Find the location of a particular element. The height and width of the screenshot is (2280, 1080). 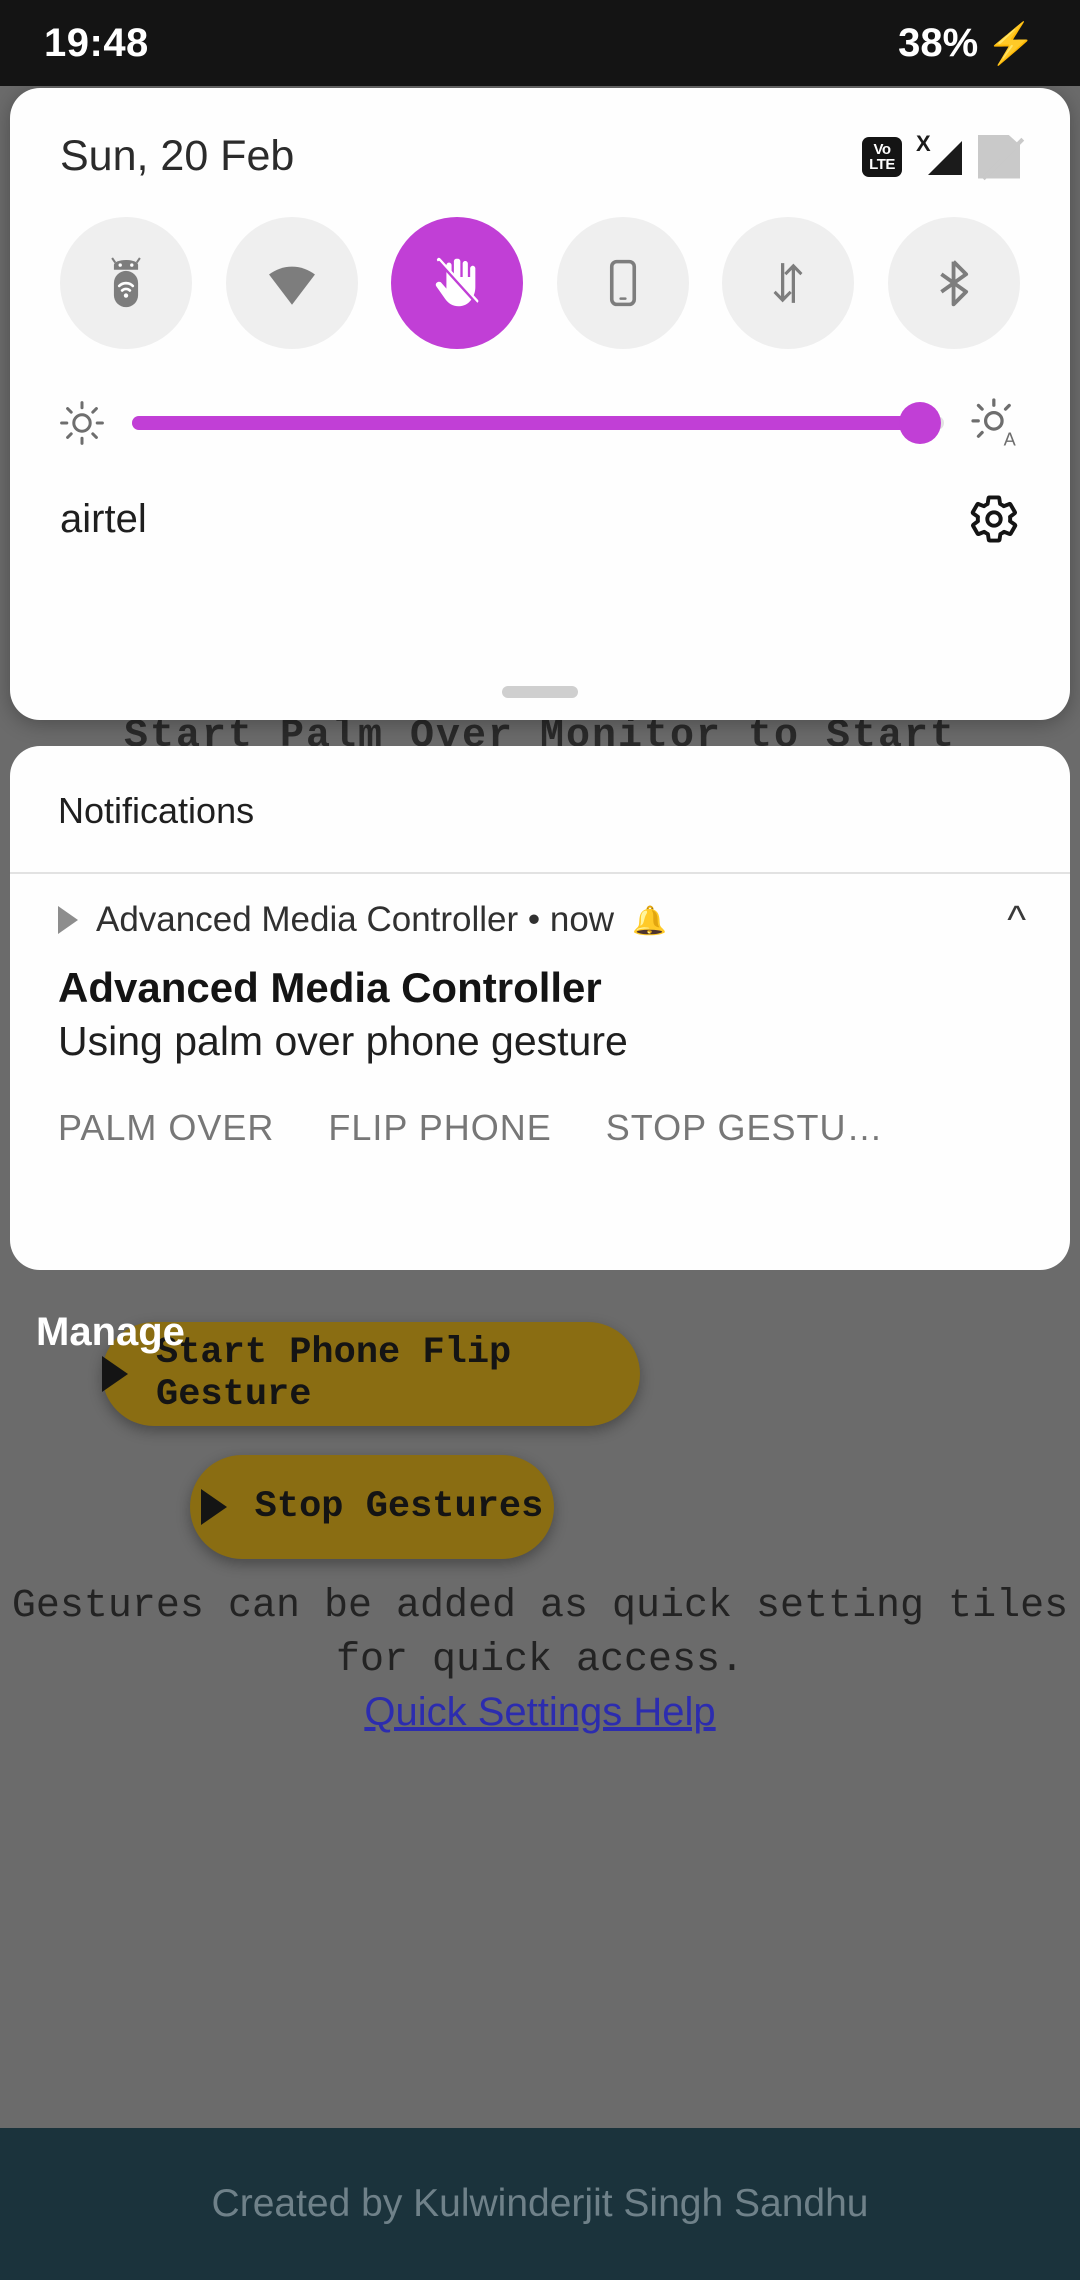

notification-app-line: Advanced Media Controller • now is located at coordinates (355, 919).